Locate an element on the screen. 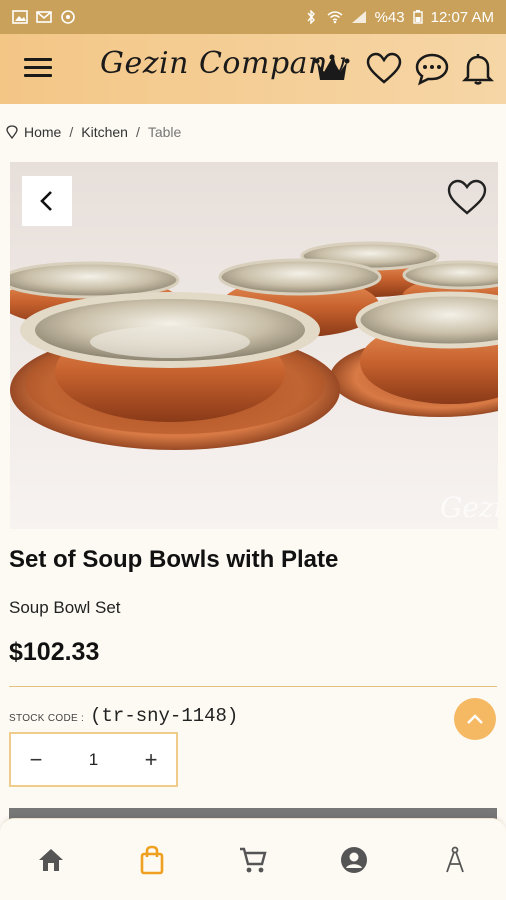  nav-shop is located at coordinates (152, 860).